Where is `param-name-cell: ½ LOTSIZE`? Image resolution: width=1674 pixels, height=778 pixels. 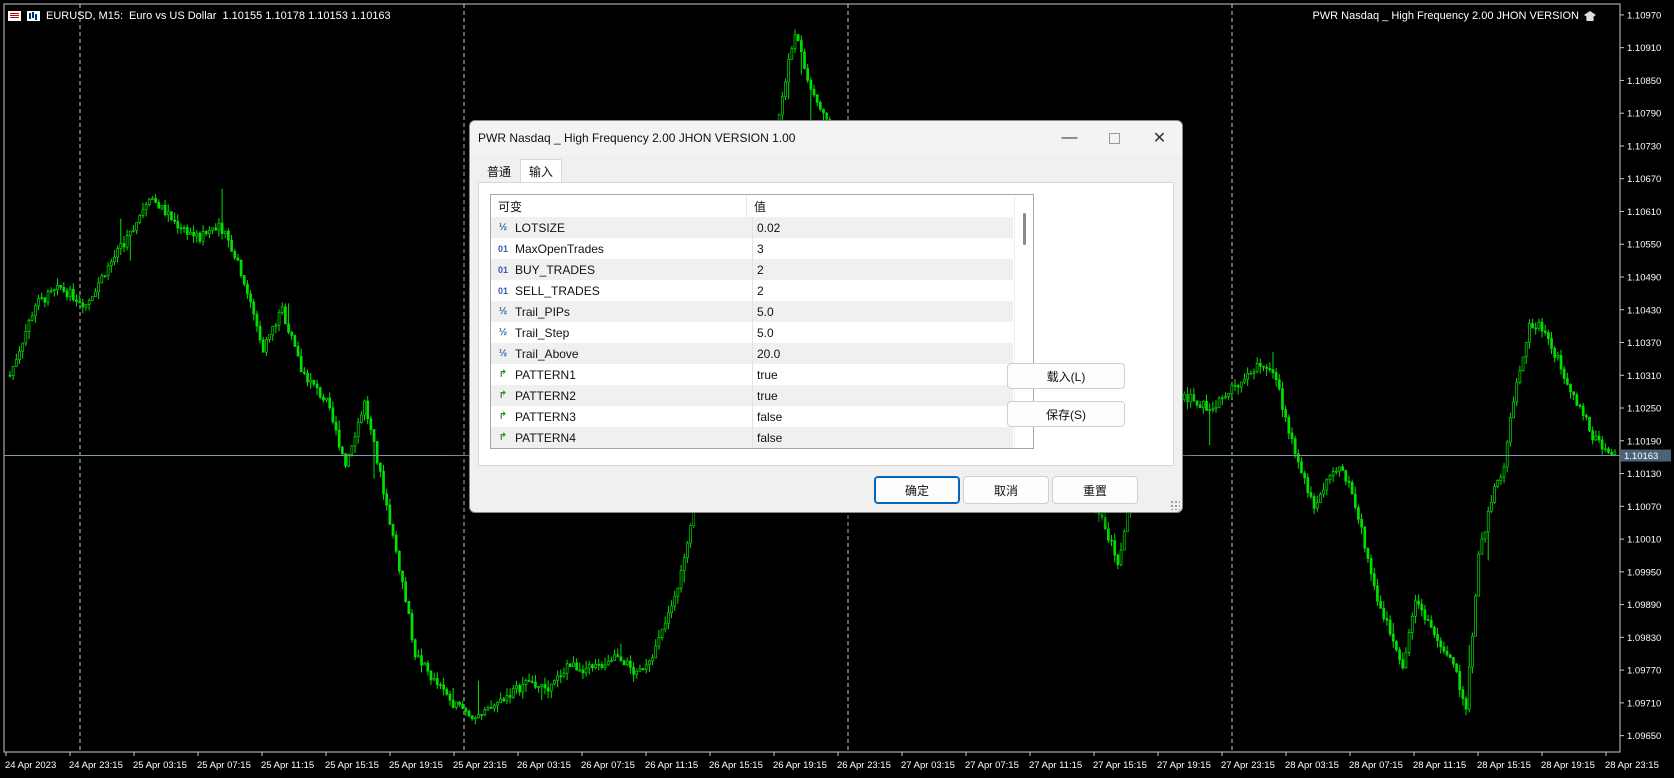 param-name-cell: ½ LOTSIZE is located at coordinates (622, 227).